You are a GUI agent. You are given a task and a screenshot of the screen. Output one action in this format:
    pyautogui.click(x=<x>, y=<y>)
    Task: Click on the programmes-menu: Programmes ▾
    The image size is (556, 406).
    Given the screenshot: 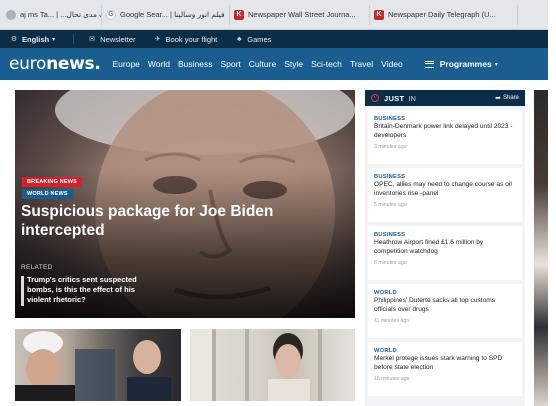 What is the action you would take?
    pyautogui.click(x=461, y=64)
    